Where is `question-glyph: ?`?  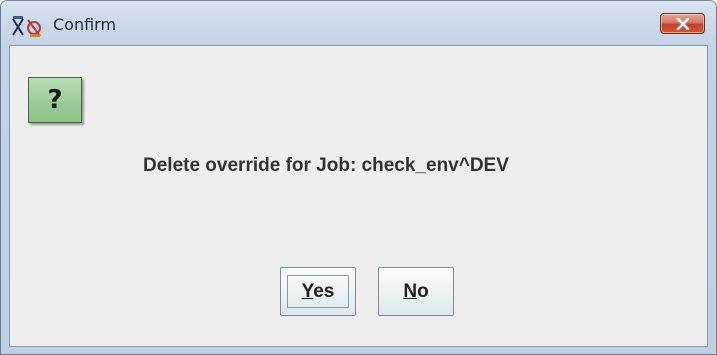 question-glyph: ? is located at coordinates (55, 100).